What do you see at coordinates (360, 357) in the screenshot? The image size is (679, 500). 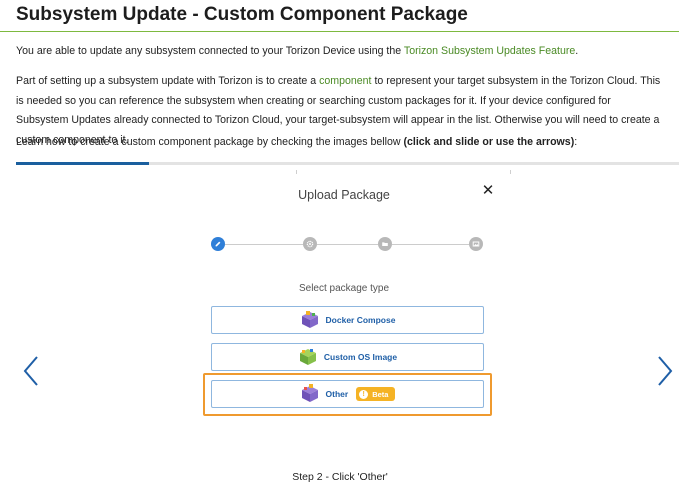 I see `custom-os-image-label: Custom OS Image` at bounding box center [360, 357].